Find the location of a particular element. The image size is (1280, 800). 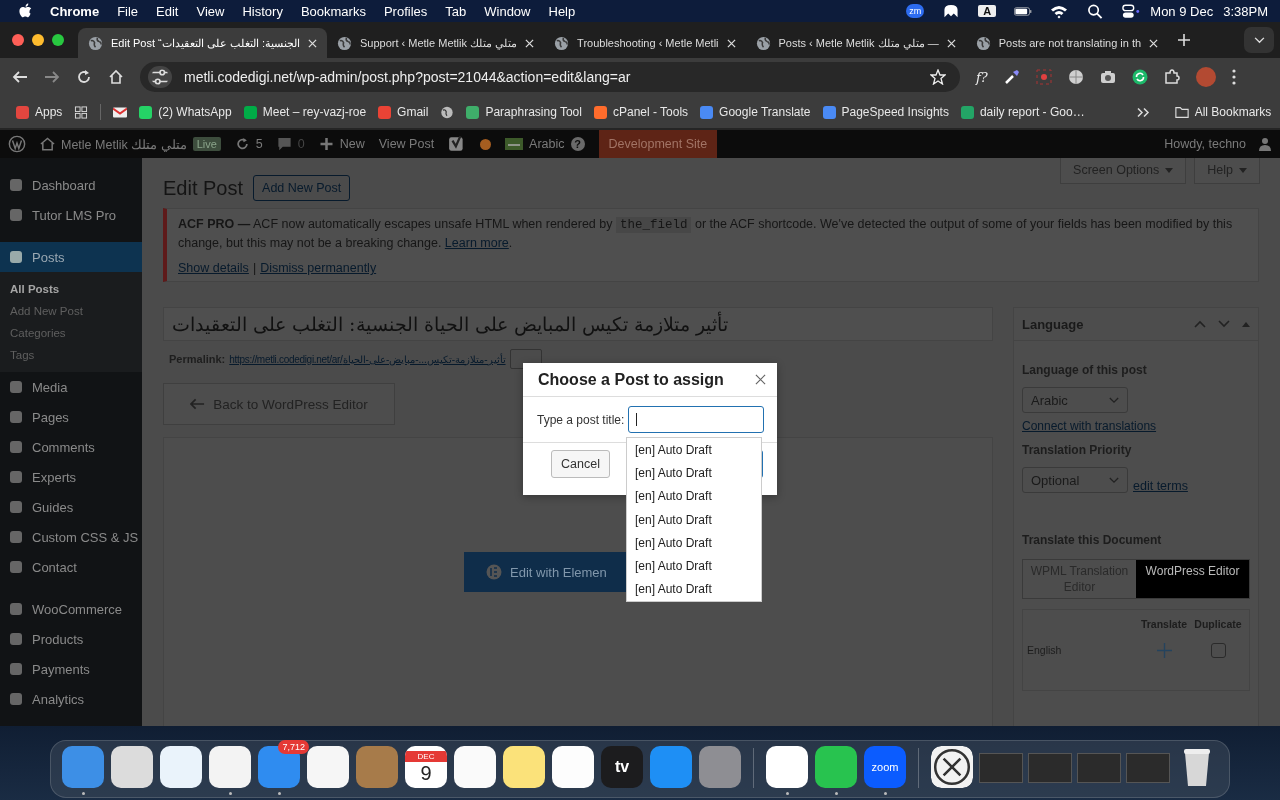

new-link: New is located at coordinates (341, 144).